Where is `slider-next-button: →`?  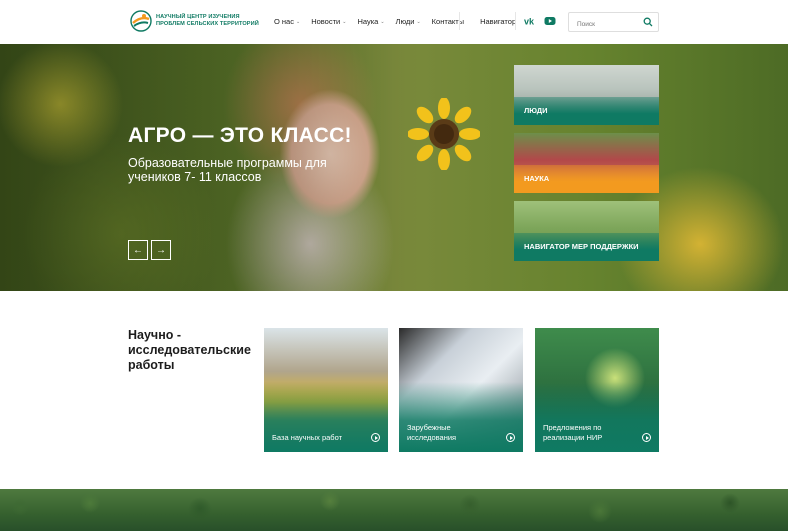 slider-next-button: → is located at coordinates (161, 250).